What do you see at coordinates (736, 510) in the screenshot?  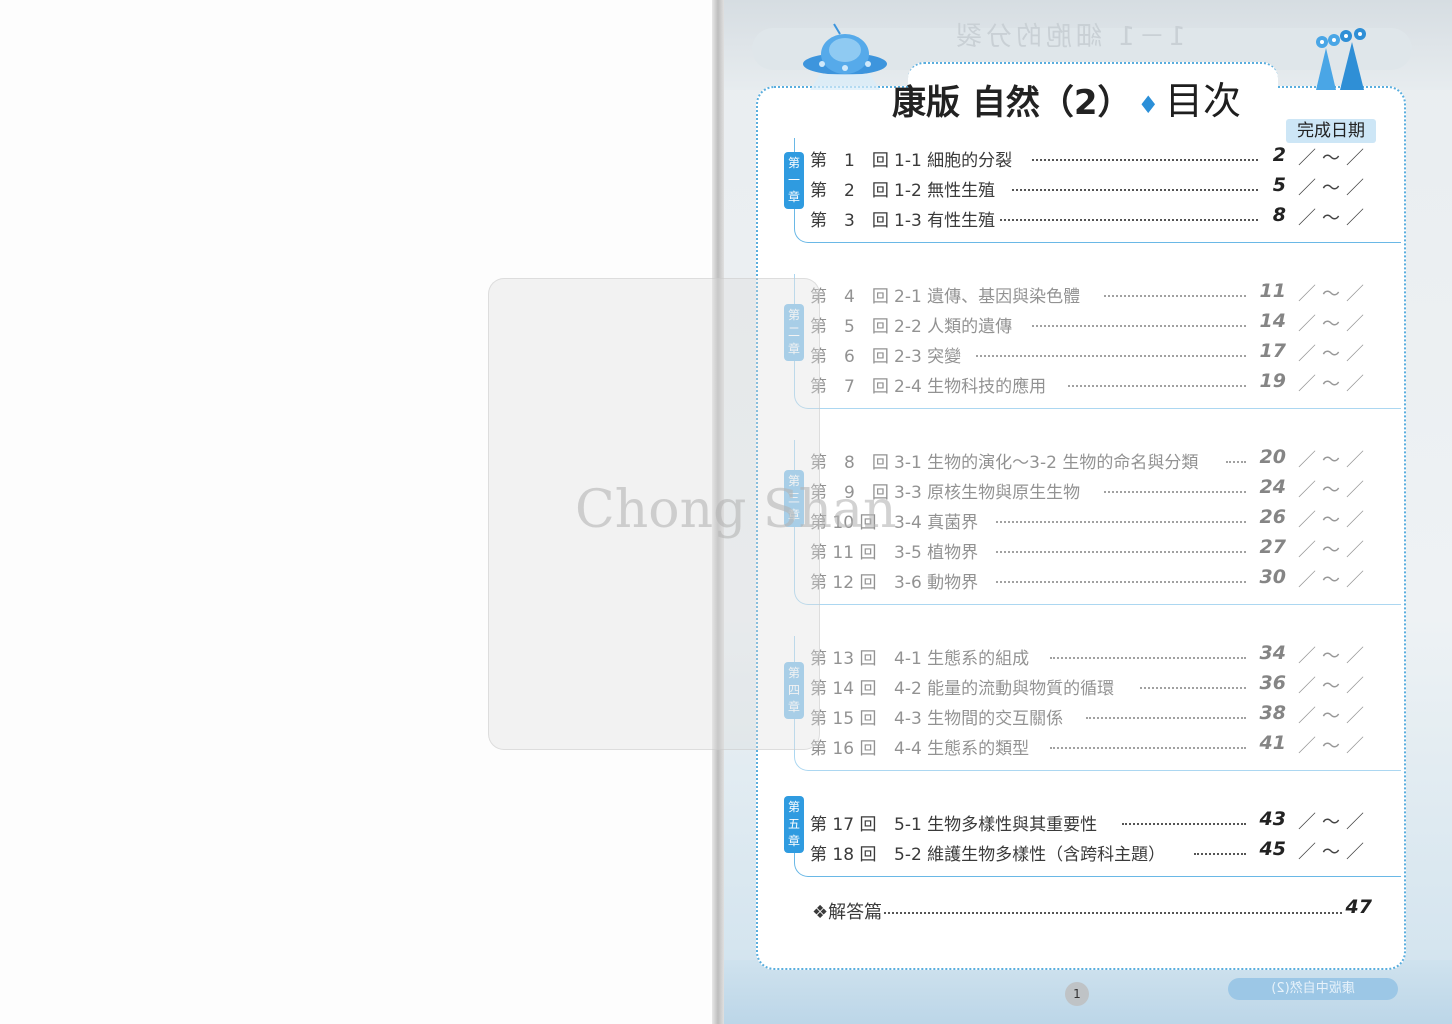 I see `watermark-text: Chong Shan` at bounding box center [736, 510].